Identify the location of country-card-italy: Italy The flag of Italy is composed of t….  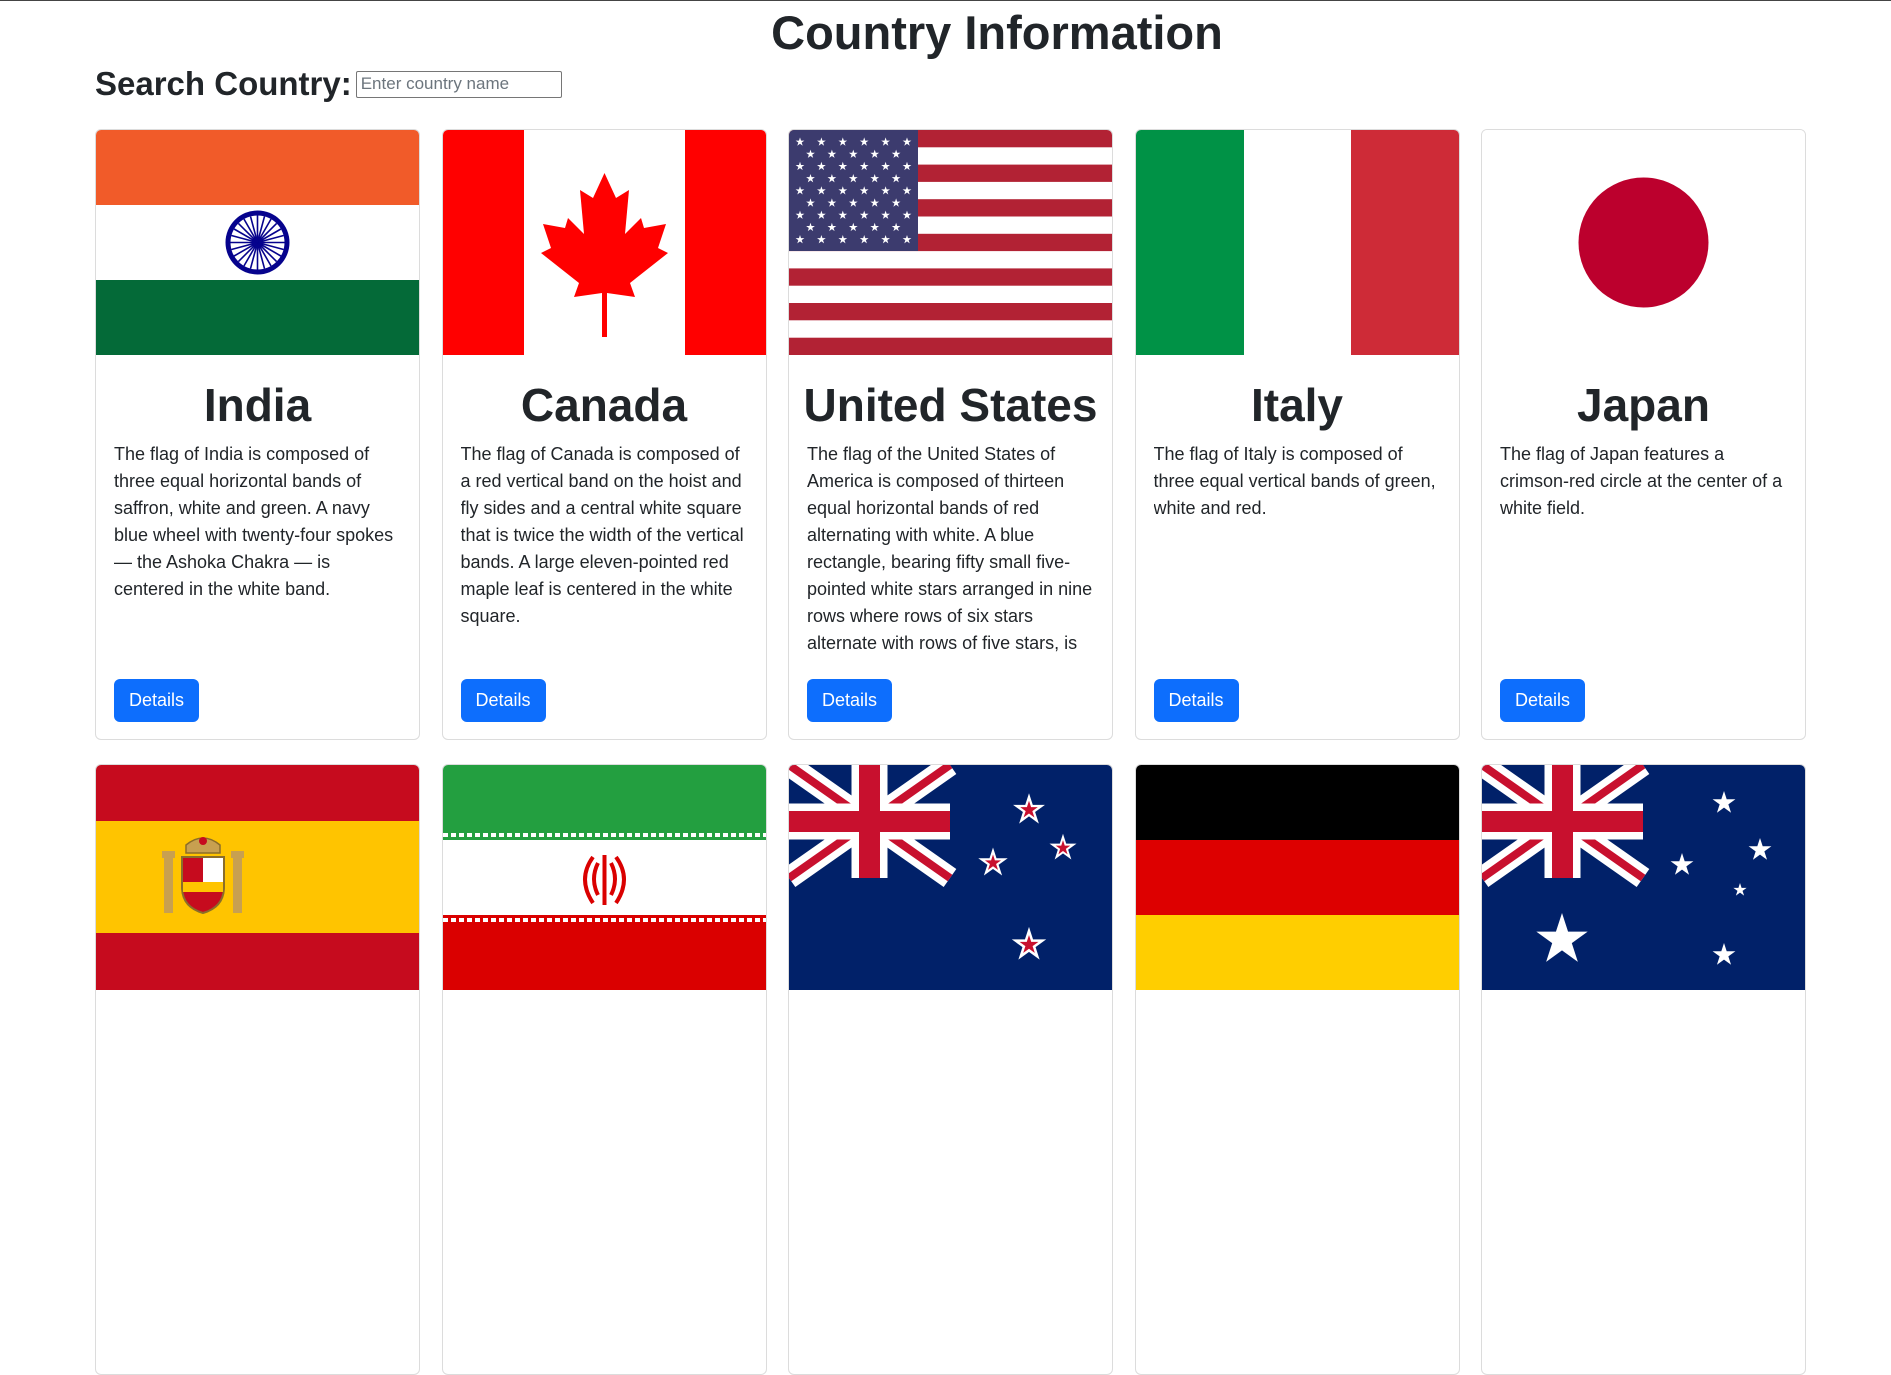
(1297, 434).